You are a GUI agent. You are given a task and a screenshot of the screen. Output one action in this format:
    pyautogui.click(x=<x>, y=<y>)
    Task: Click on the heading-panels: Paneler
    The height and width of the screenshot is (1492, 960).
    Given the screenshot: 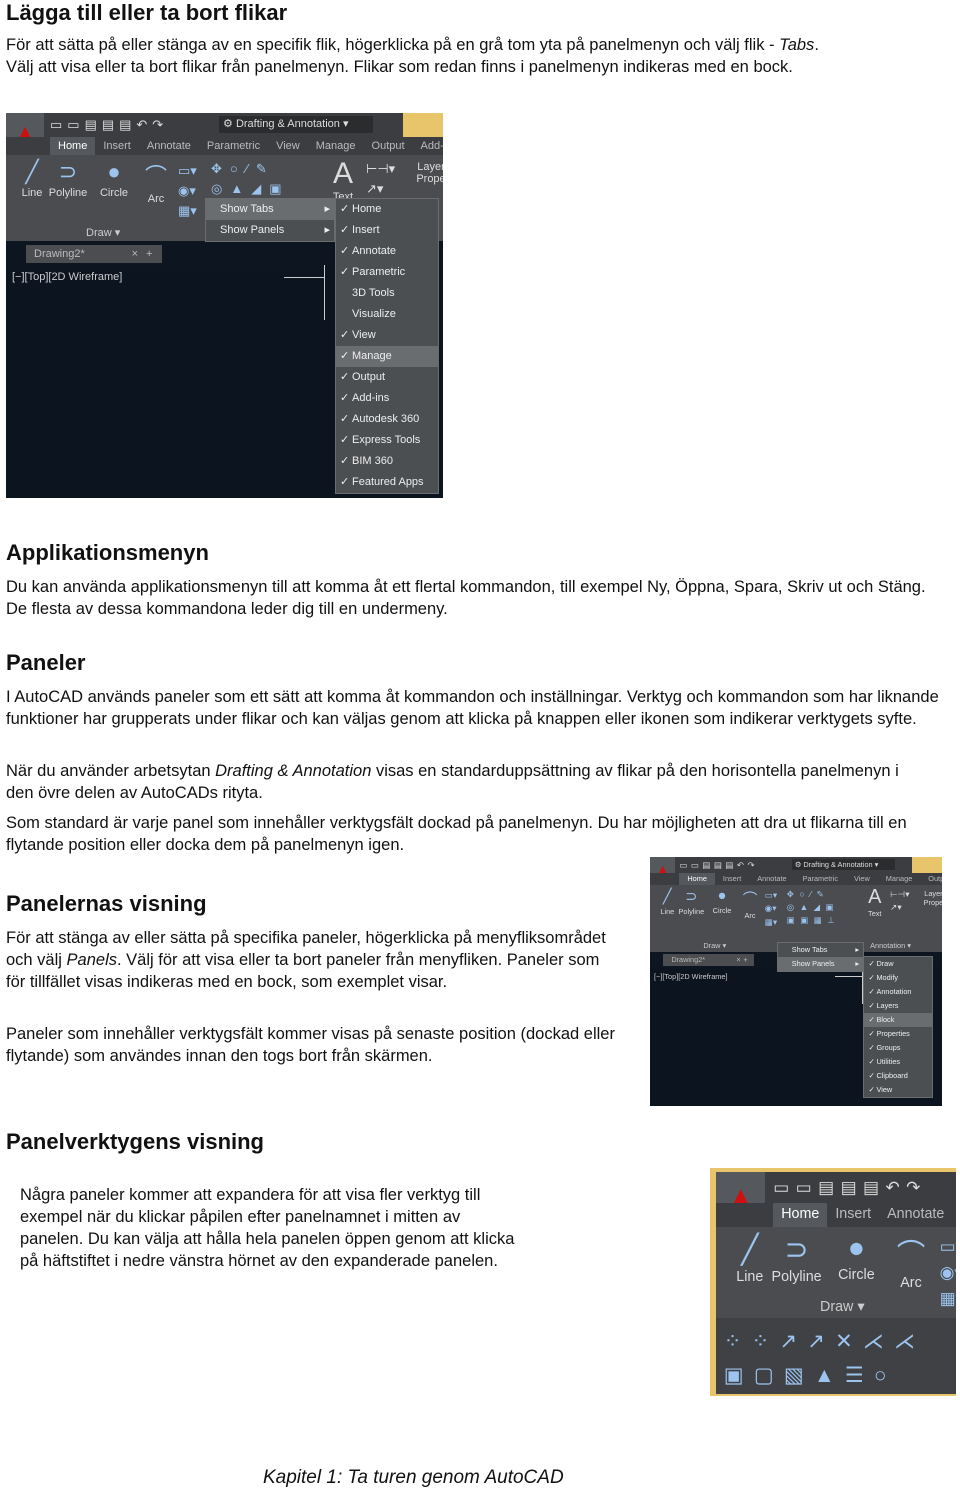 What is the action you would take?
    pyautogui.click(x=46, y=662)
    